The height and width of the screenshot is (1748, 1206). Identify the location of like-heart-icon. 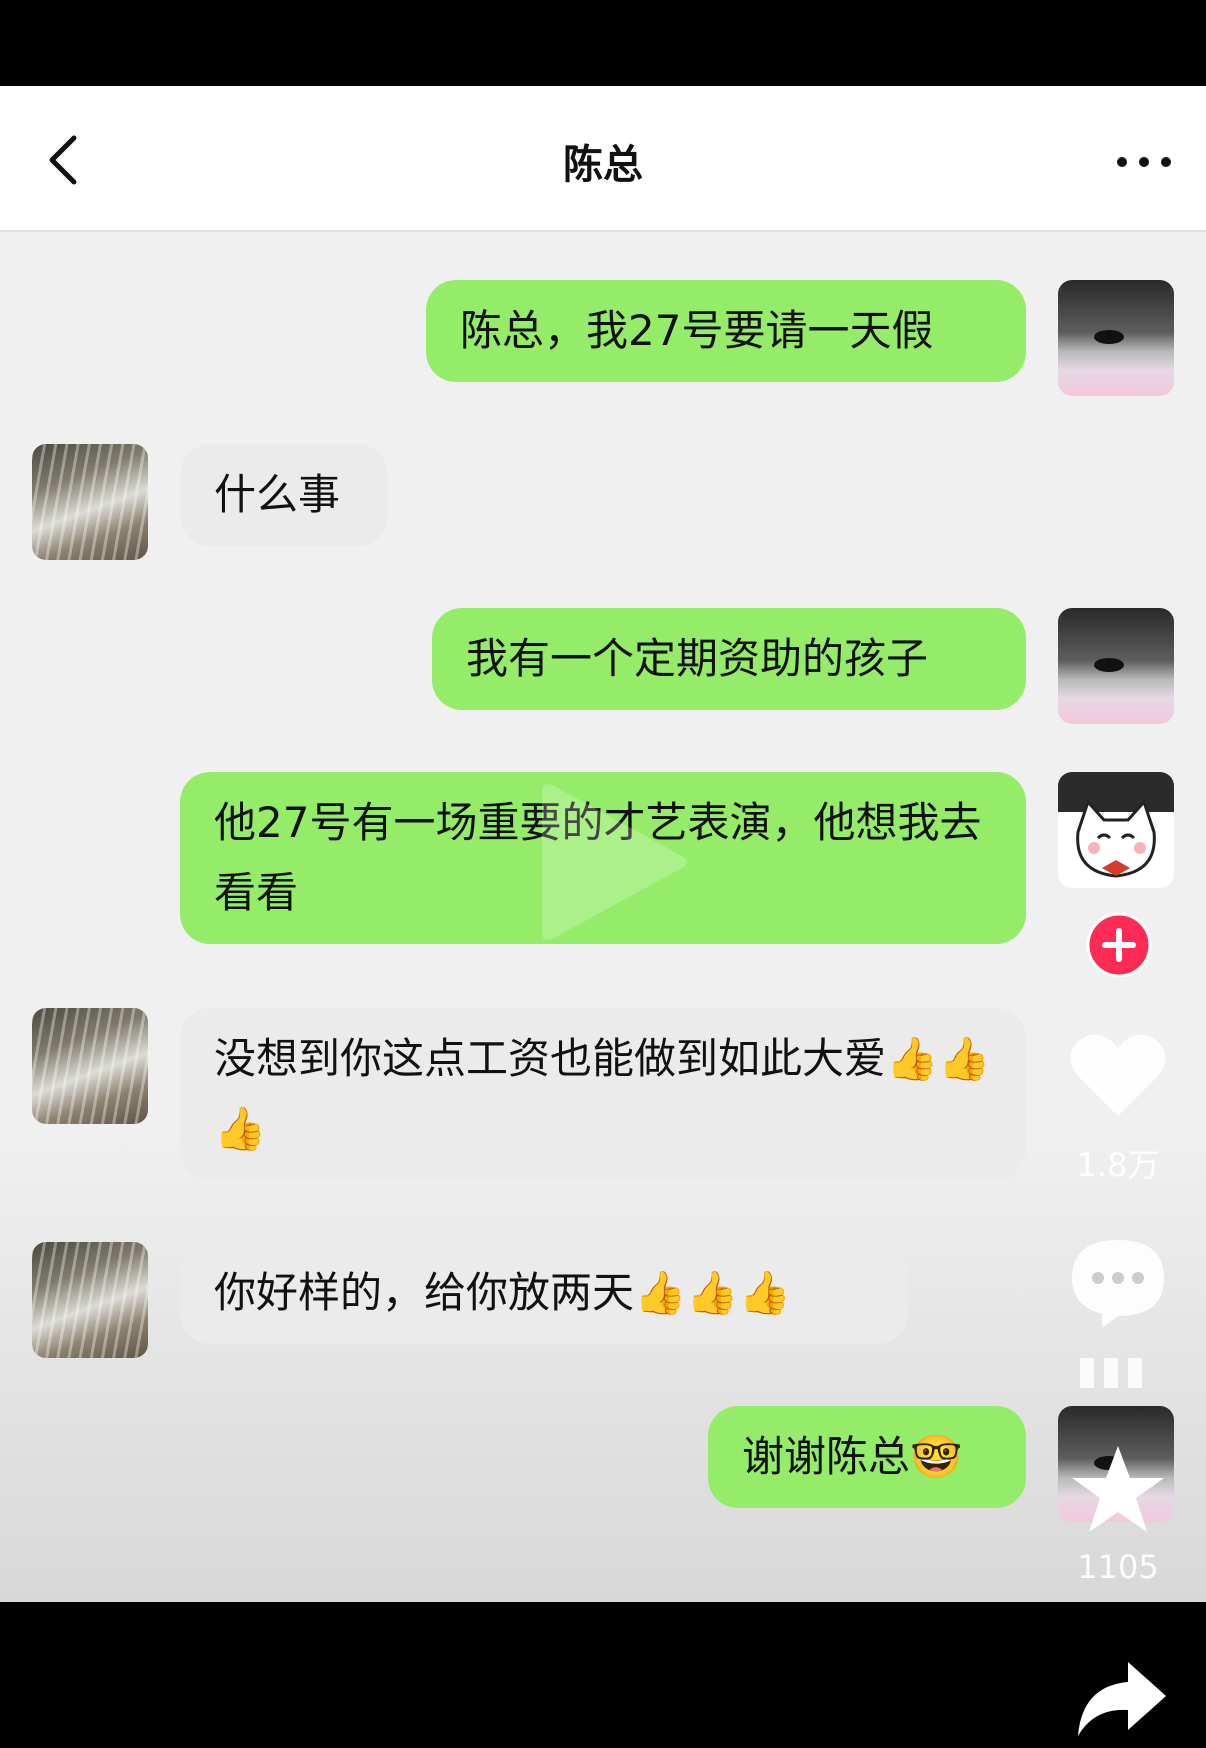
(1118, 1075).